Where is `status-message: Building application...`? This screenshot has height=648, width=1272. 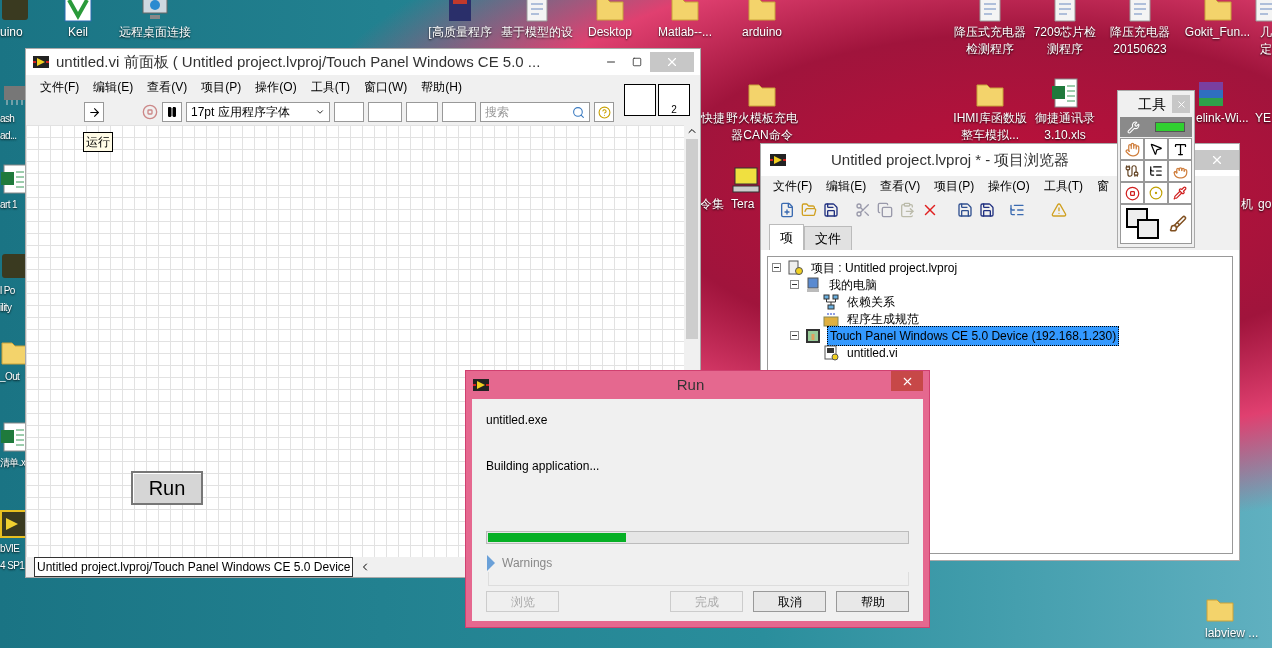 status-message: Building application... is located at coordinates (543, 466).